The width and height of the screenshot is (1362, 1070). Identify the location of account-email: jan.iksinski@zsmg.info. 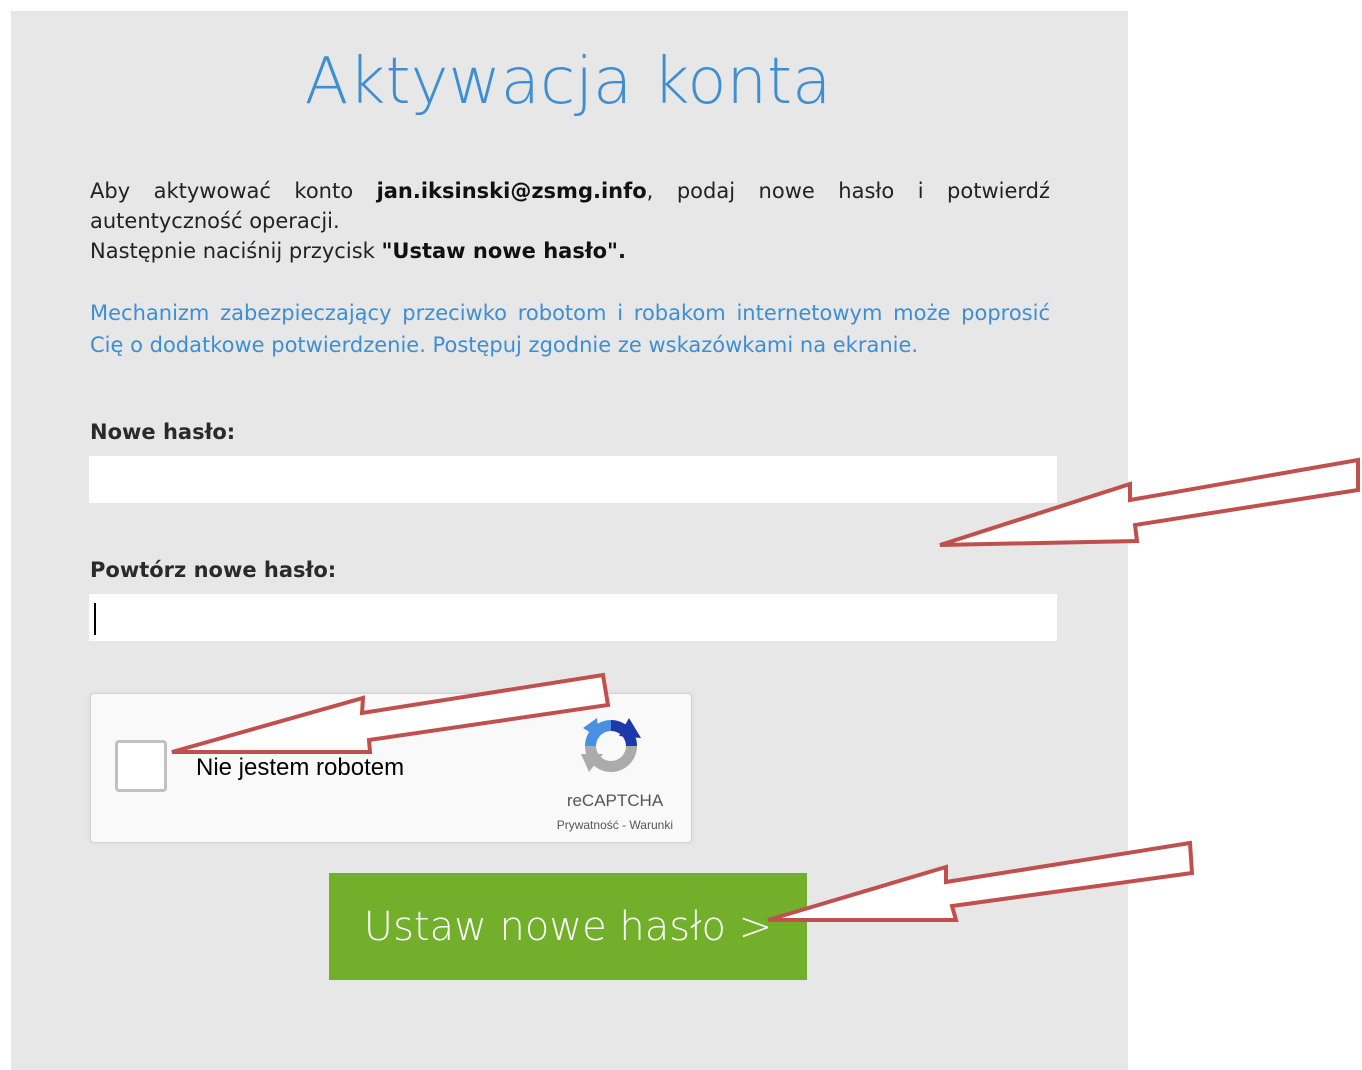
(511, 191).